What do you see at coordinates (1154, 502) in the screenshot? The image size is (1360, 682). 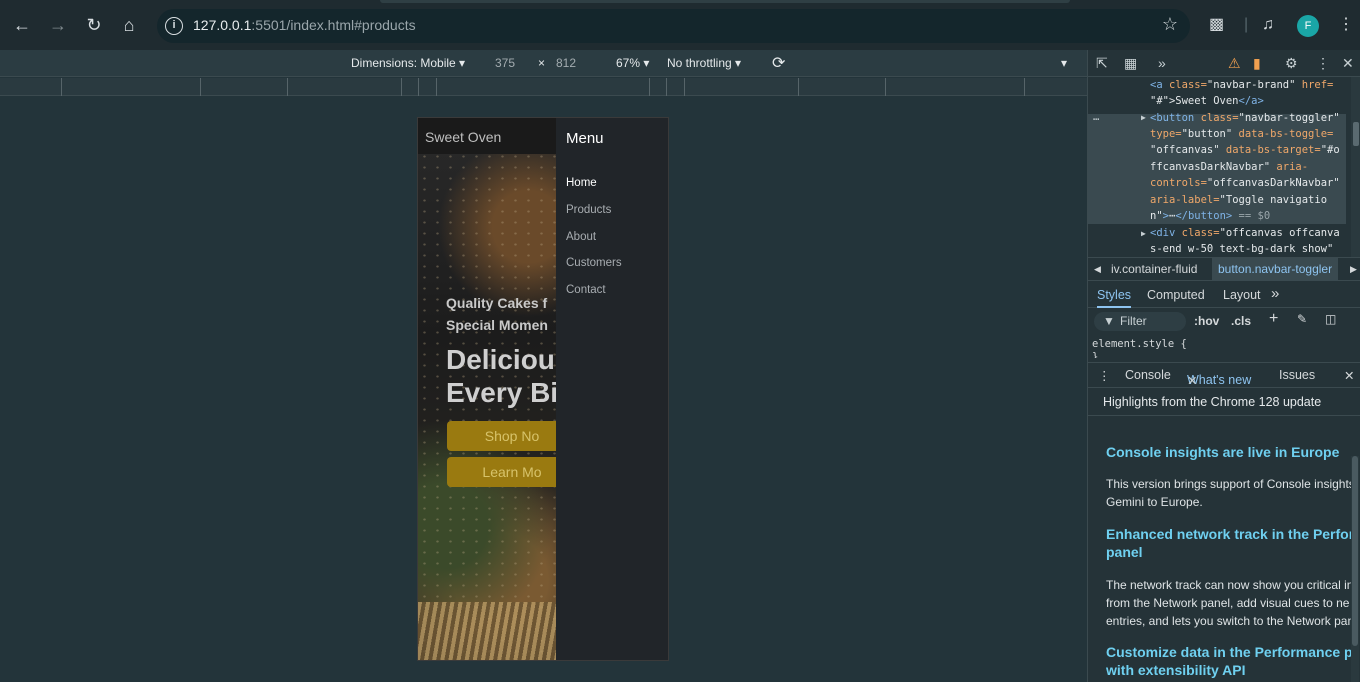 I see `whats-new-text: Gemini to Europe.` at bounding box center [1154, 502].